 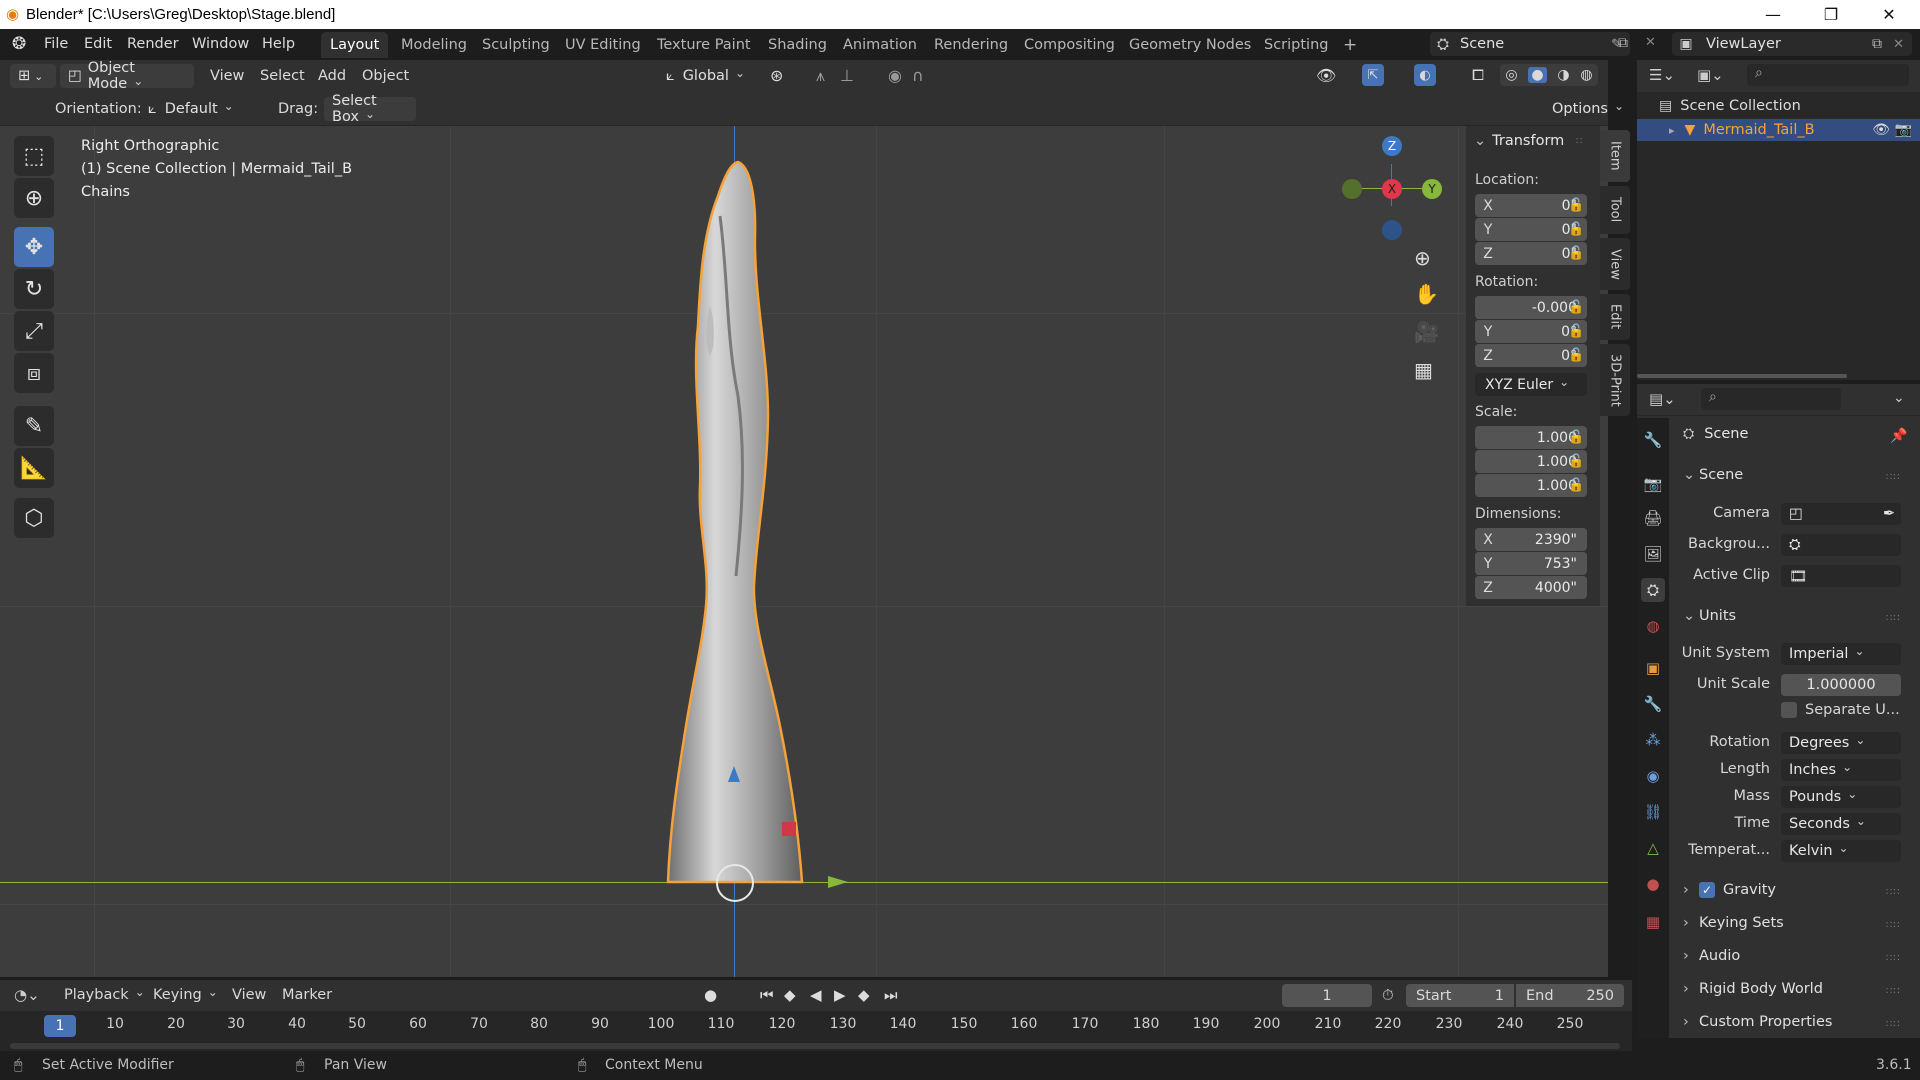 I want to click on timeline-scrollbar, so click(x=815, y=1046).